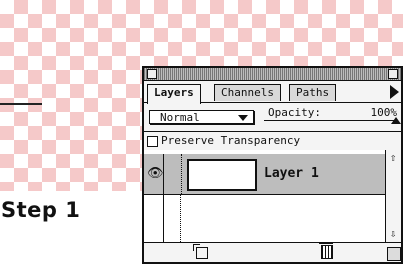  I want to click on step-label: Step 1, so click(41, 210).